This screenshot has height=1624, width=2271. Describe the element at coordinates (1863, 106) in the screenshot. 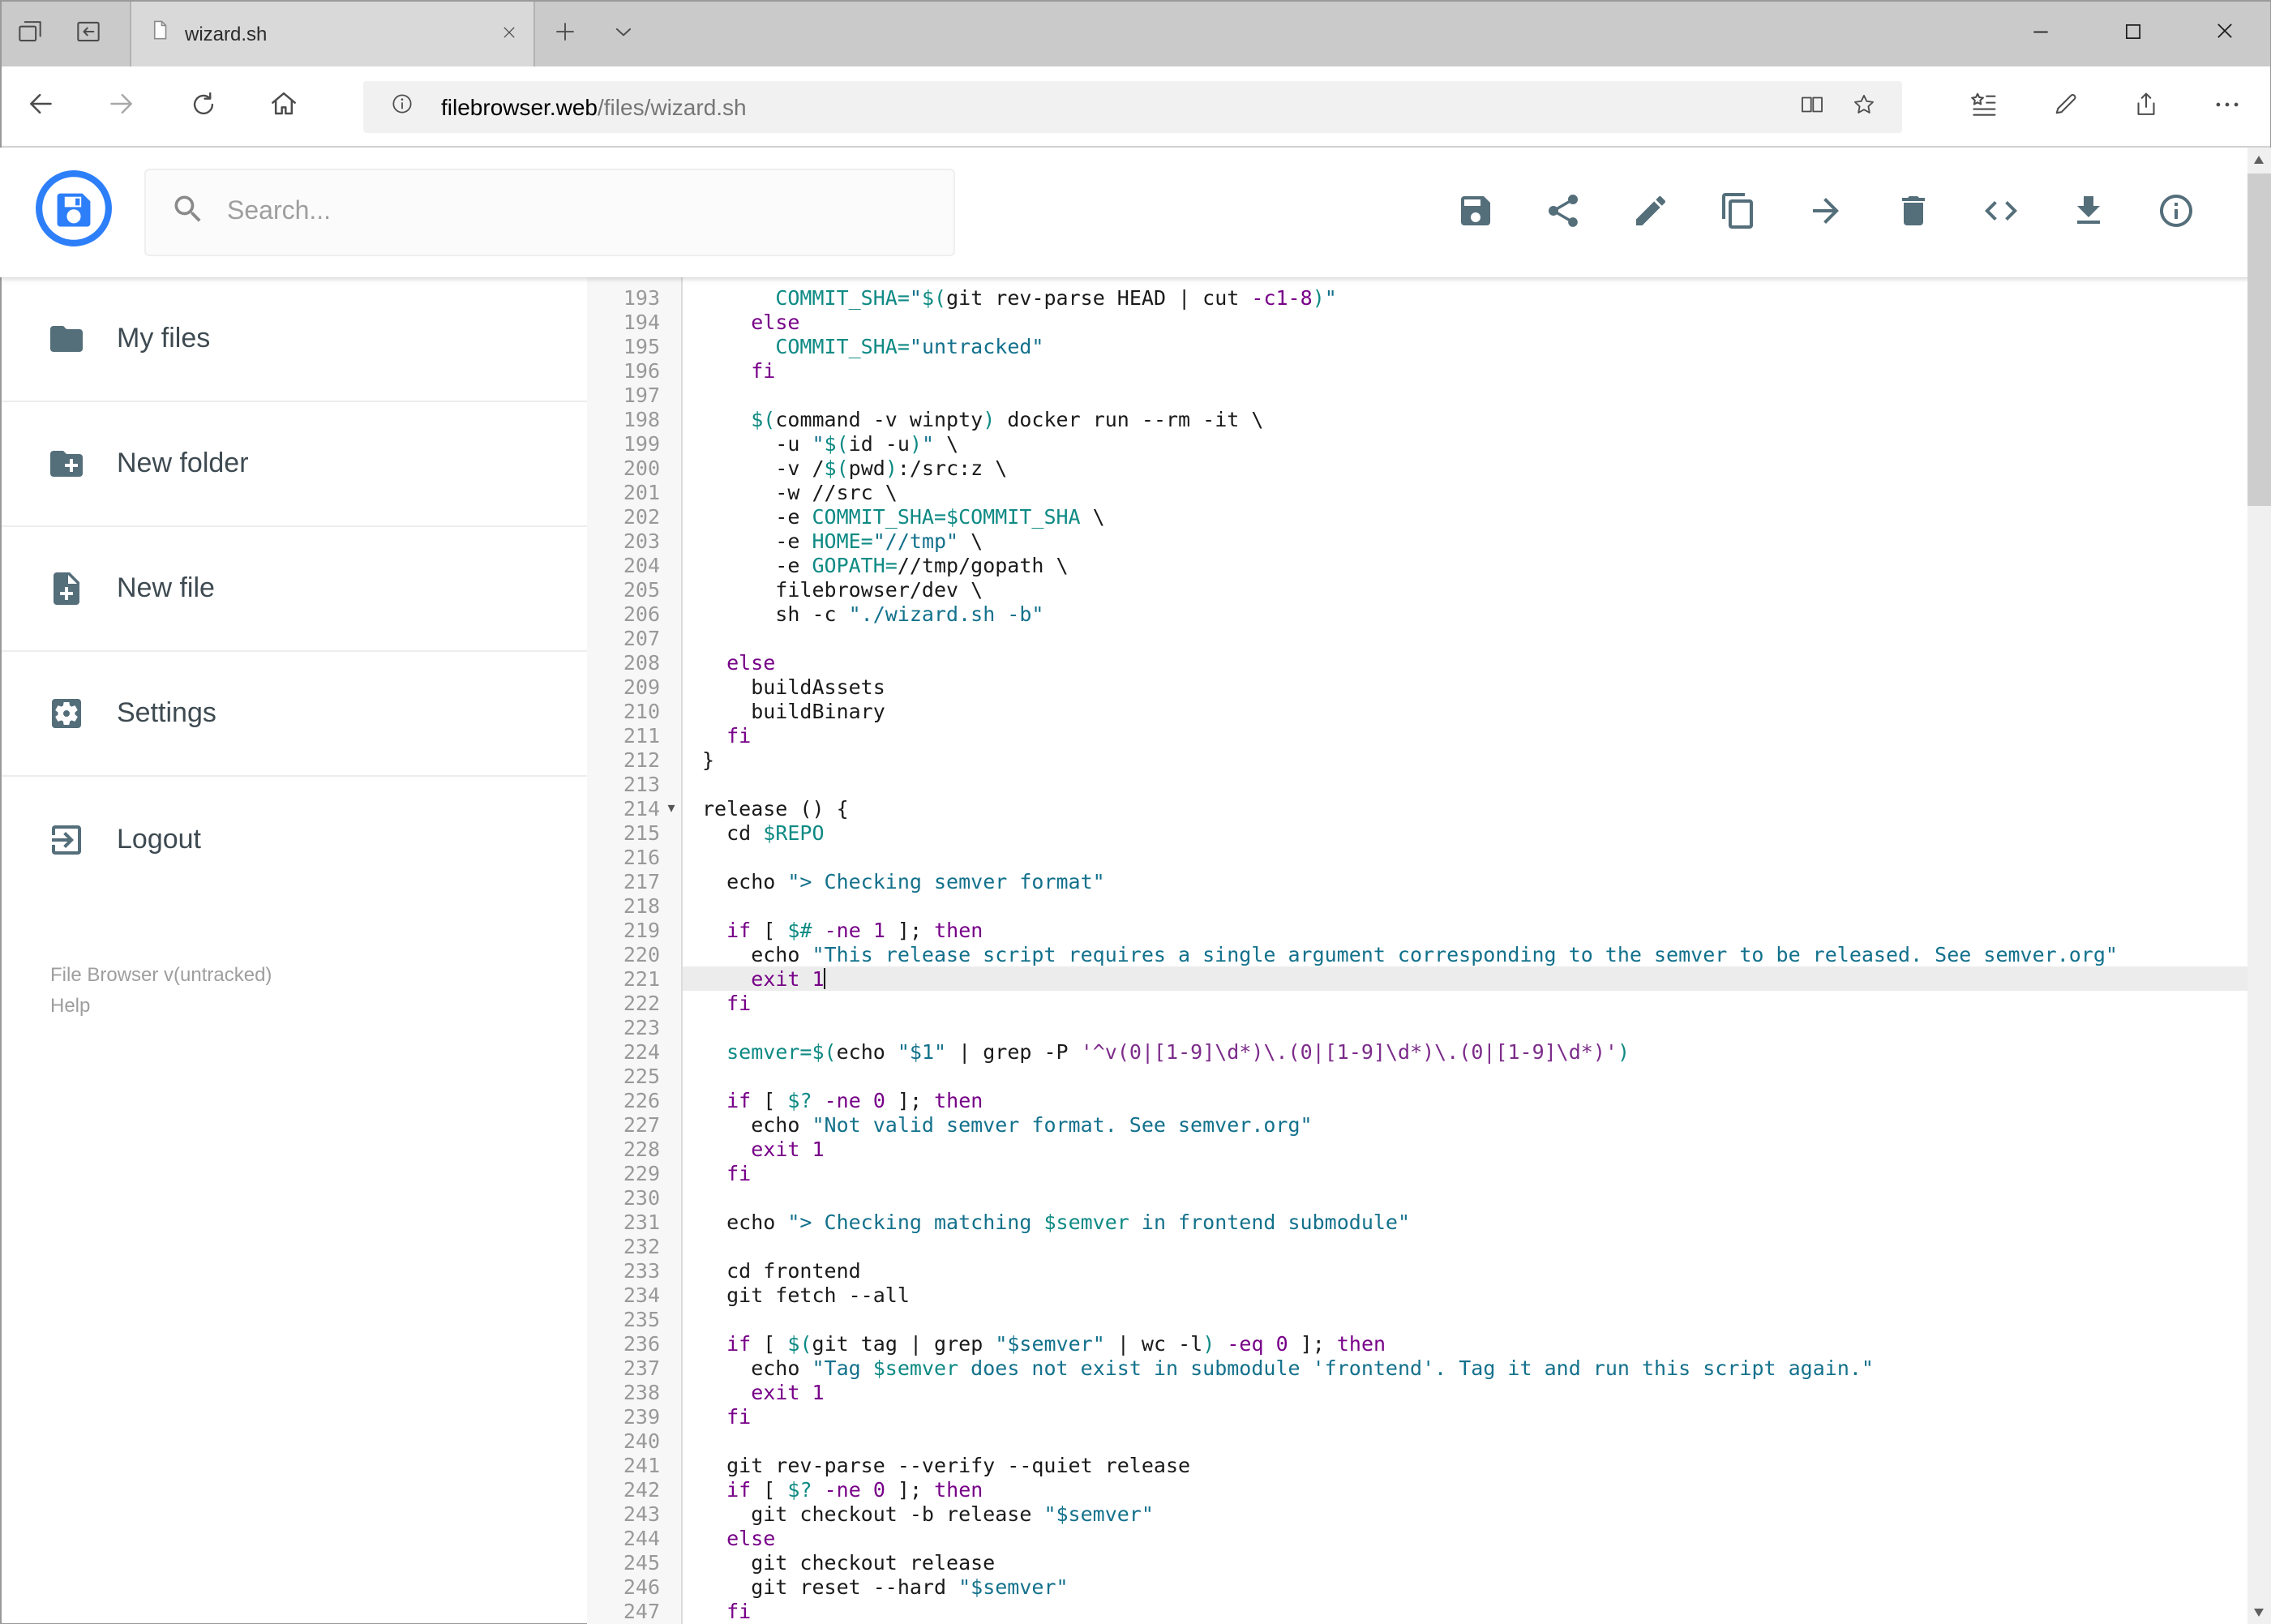

I see `favorite-button` at that location.